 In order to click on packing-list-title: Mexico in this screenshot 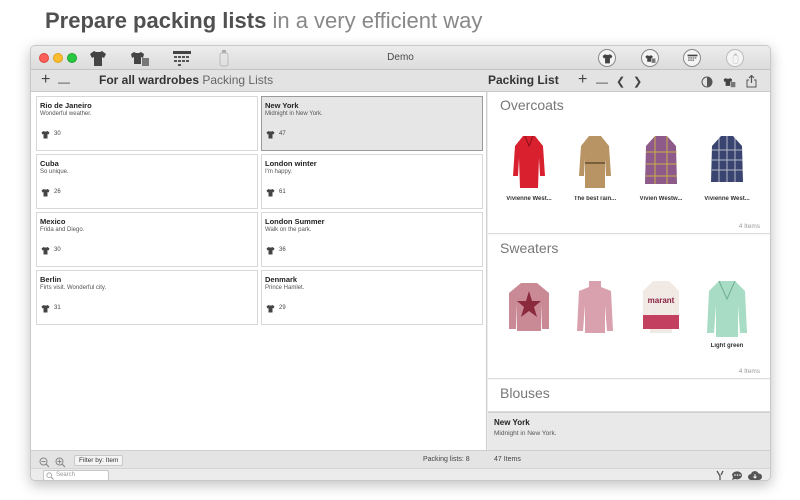, I will do `click(53, 221)`.